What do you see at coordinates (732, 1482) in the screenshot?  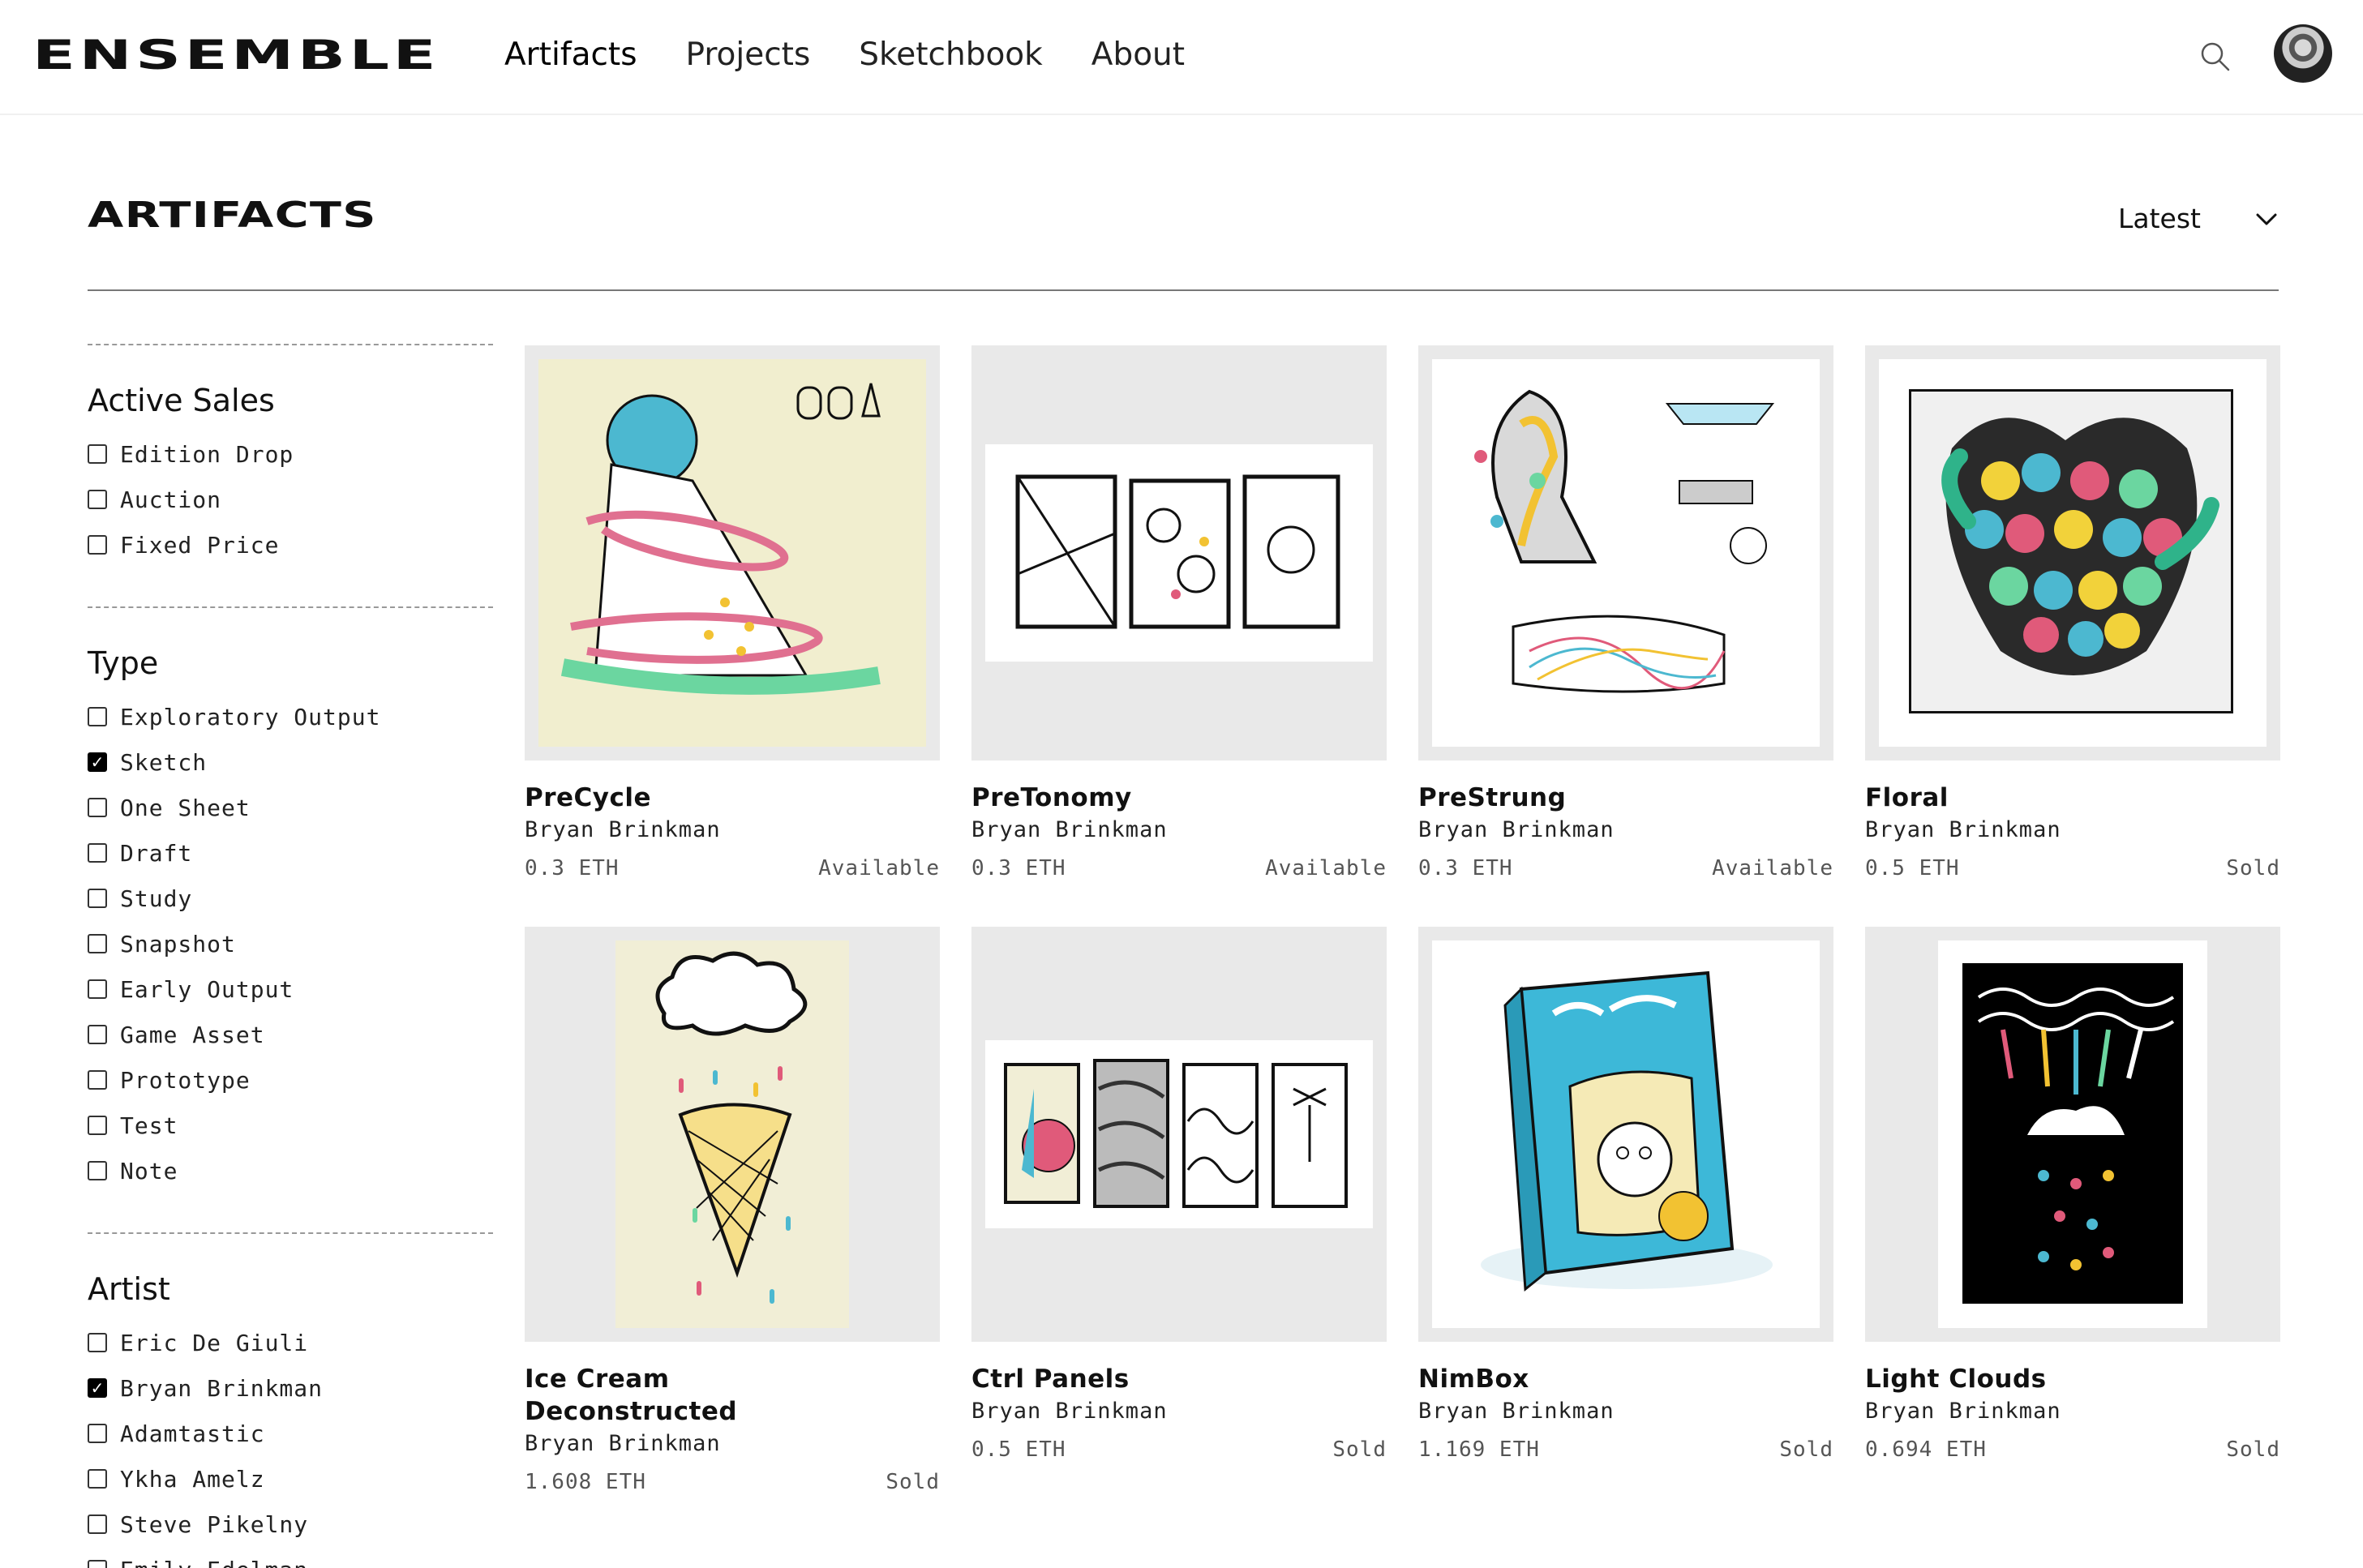 I see `artifact-meta: 1.608 ETH Sold` at bounding box center [732, 1482].